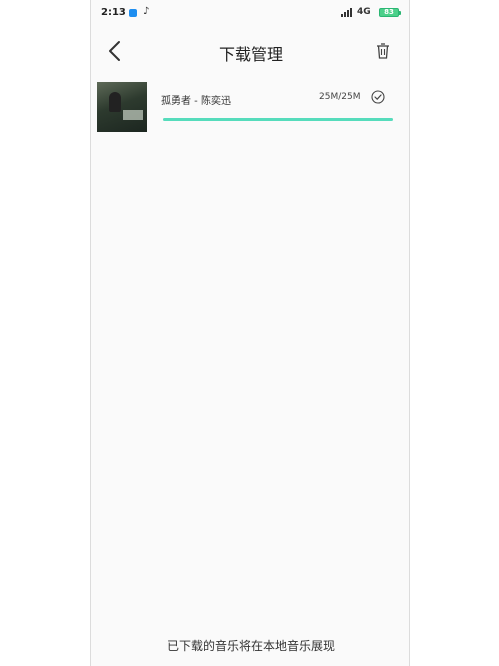  What do you see at coordinates (250, 646) in the screenshot?
I see `footer-note: 已下载的音乐将在本地音乐展现` at bounding box center [250, 646].